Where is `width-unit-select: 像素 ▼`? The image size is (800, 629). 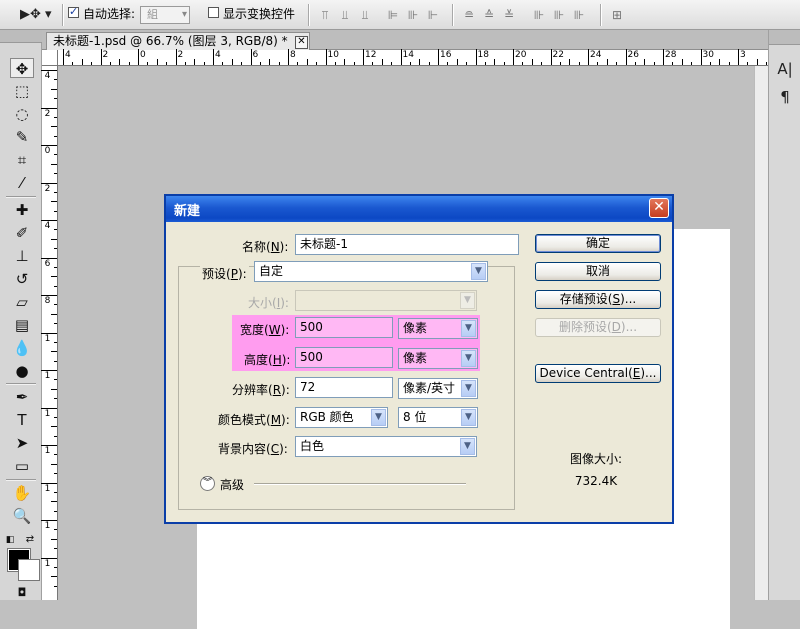 width-unit-select: 像素 ▼ is located at coordinates (438, 328).